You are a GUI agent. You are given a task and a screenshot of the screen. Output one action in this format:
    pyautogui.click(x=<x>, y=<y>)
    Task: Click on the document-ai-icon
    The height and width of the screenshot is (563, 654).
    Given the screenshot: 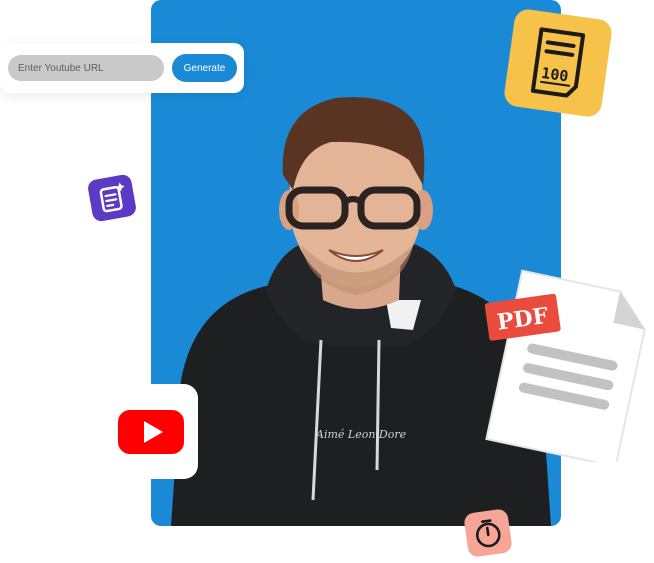 What is the action you would take?
    pyautogui.click(x=112, y=197)
    